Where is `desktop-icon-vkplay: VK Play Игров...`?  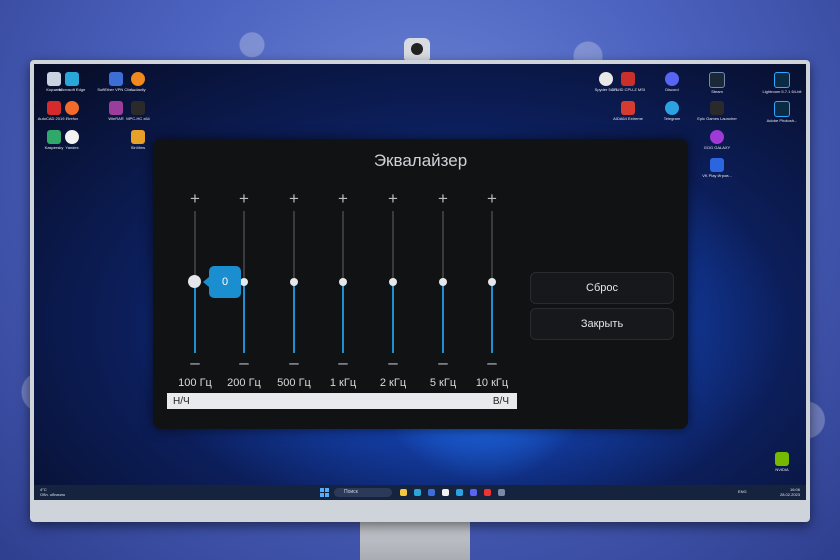
desktop-icon-vkplay: VK Play Игров... is located at coordinates (717, 168).